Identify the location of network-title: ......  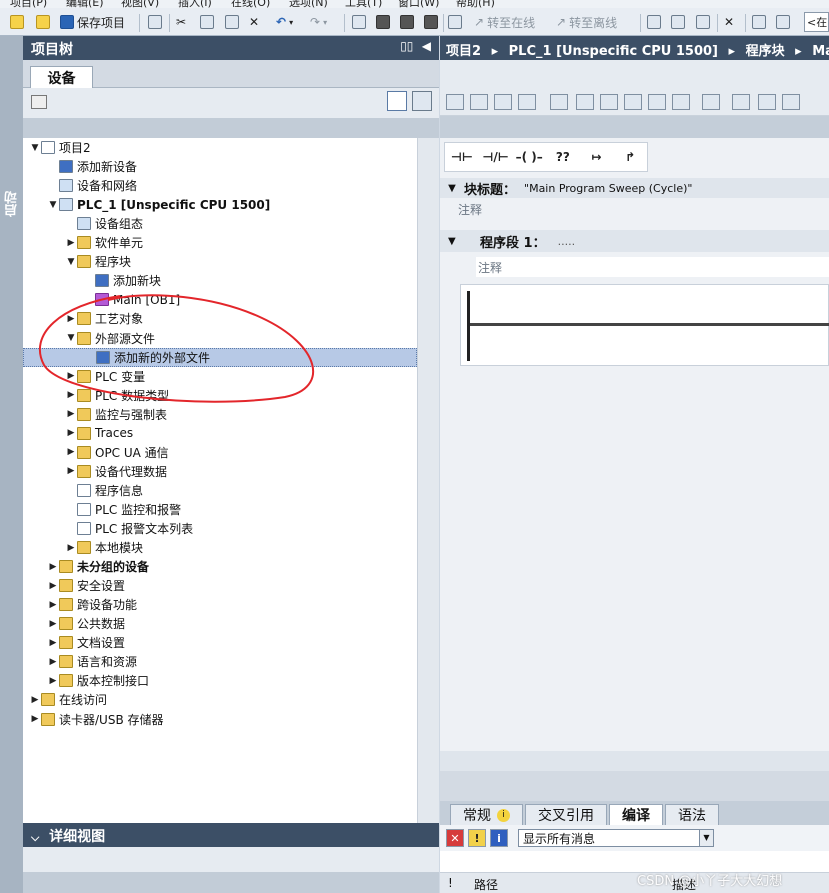
(566, 241).